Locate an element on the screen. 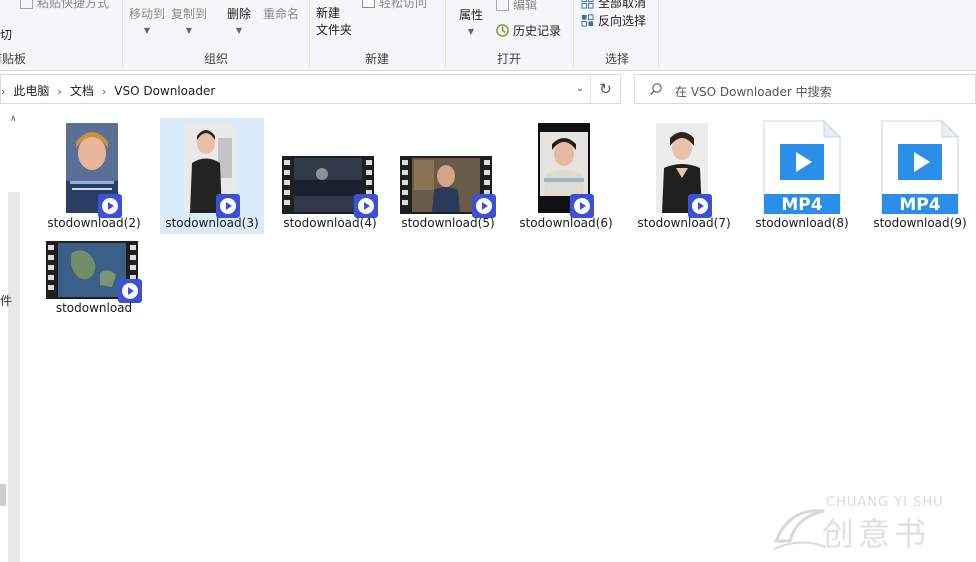 The image size is (976, 562). properties-label: 属性 is located at coordinates (471, 15).